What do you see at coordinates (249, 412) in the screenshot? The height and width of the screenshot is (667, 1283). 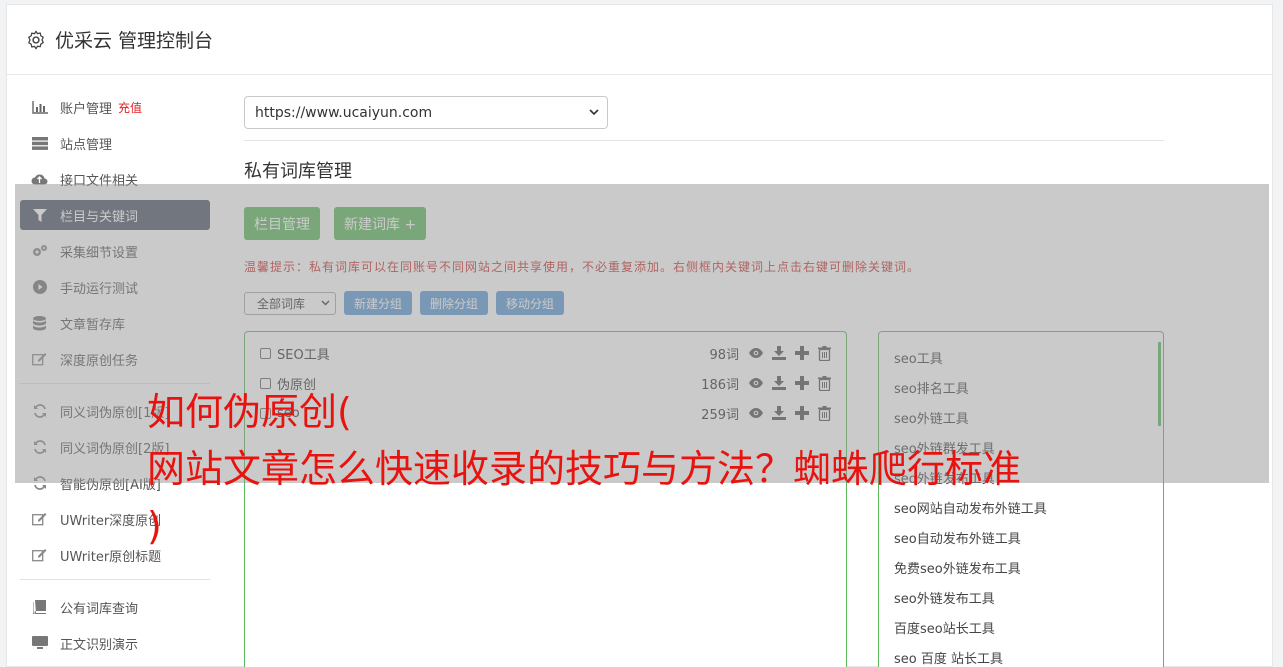 I see `headline-line-1: 如何伪原创(` at bounding box center [249, 412].